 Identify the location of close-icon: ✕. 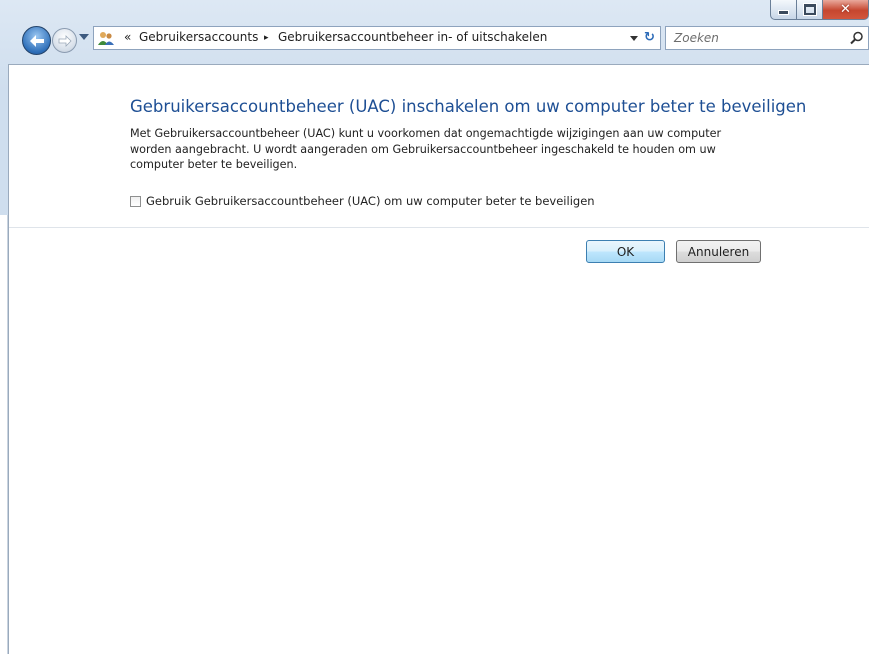
(845, 9).